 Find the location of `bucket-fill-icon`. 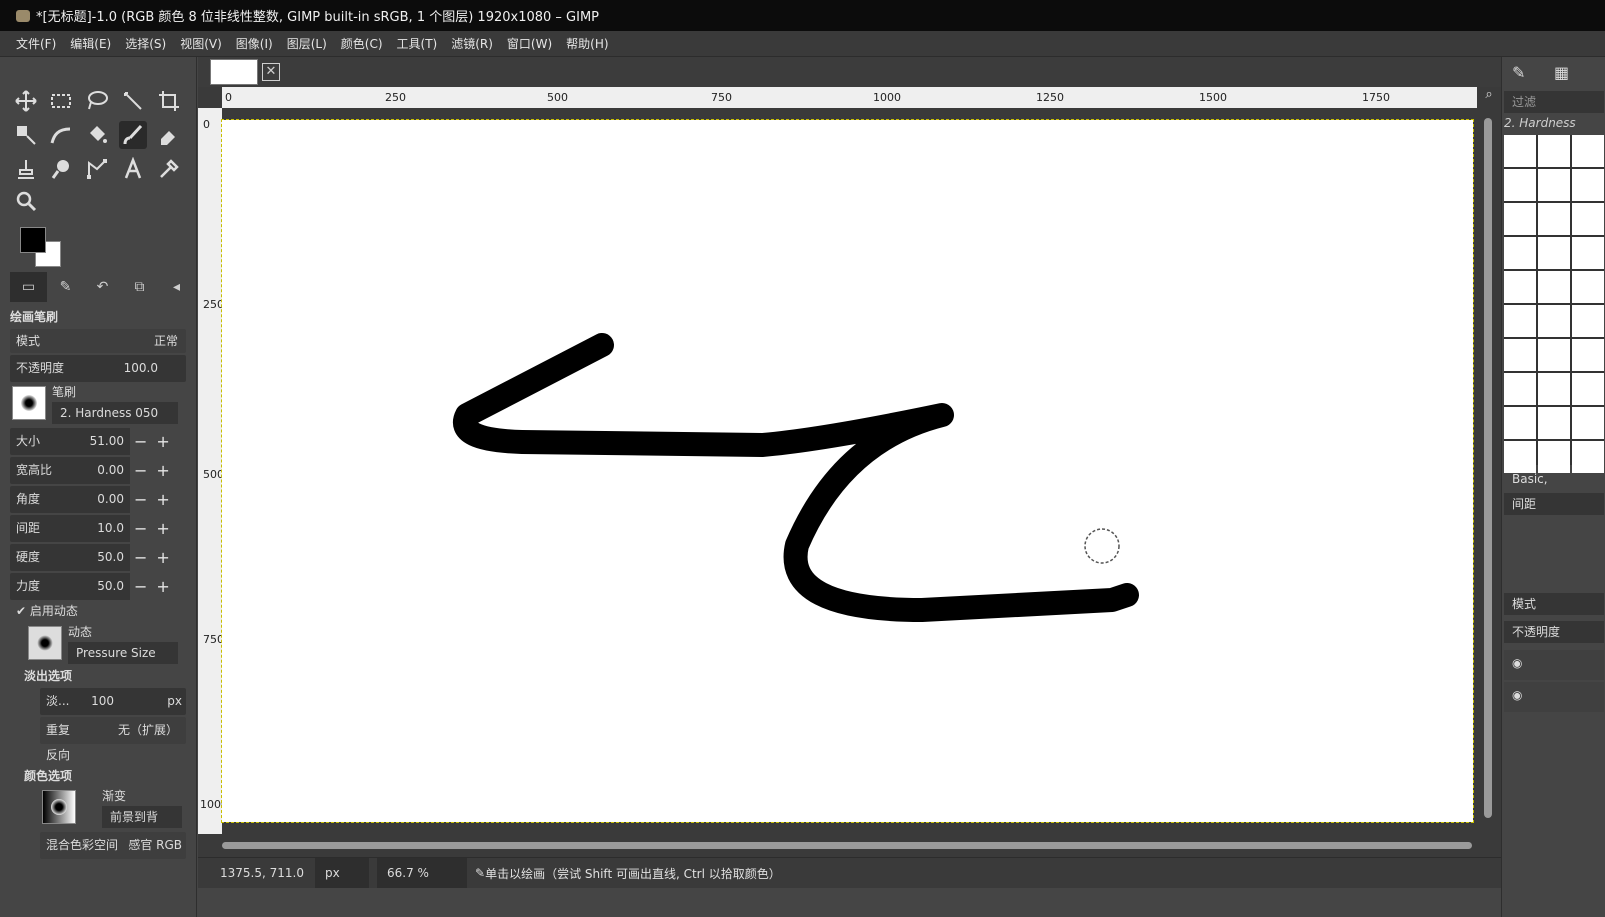

bucket-fill-icon is located at coordinates (97, 135).